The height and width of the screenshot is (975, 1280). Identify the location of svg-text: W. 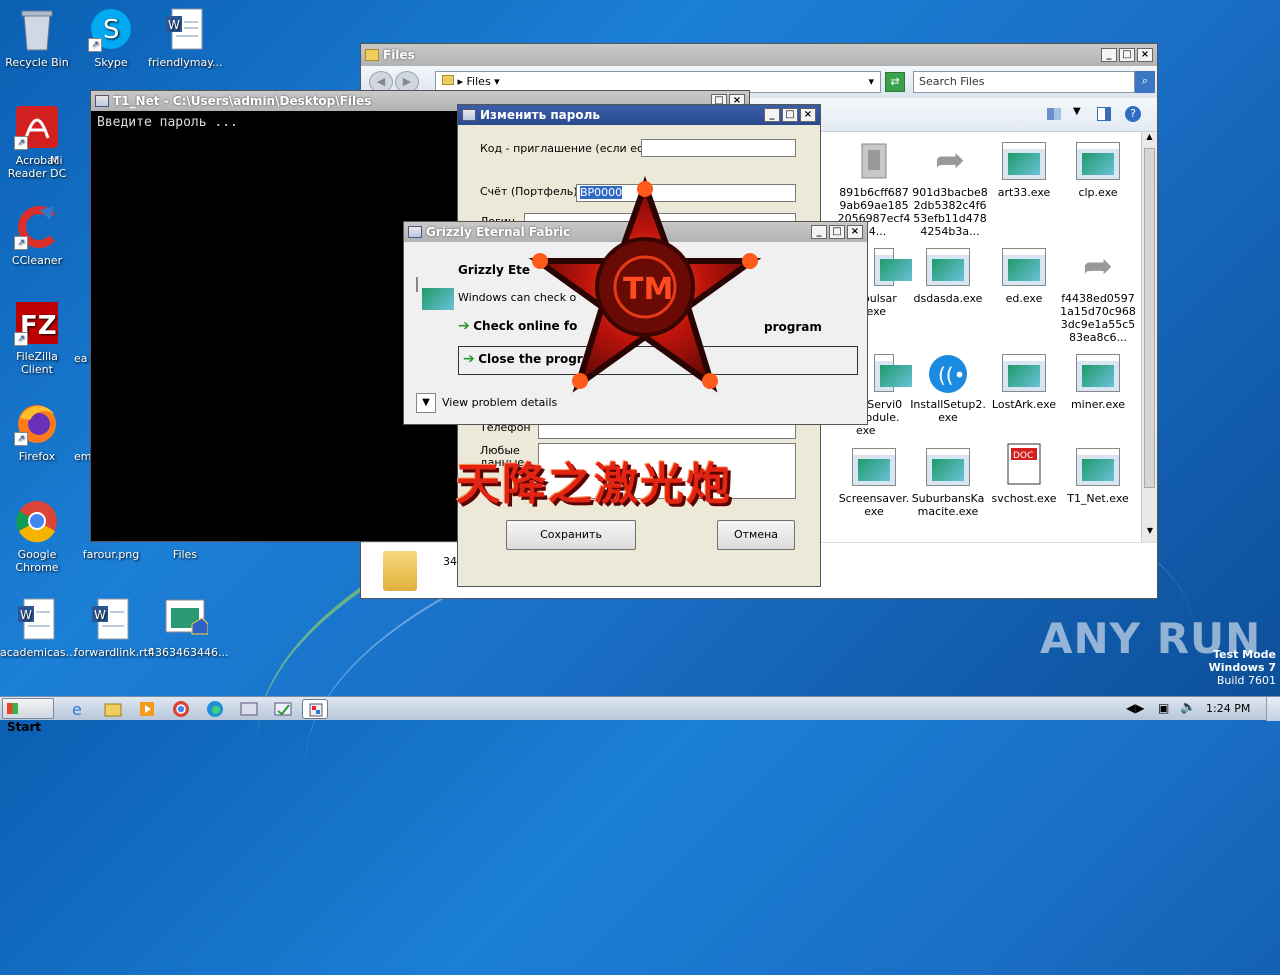
(26, 615).